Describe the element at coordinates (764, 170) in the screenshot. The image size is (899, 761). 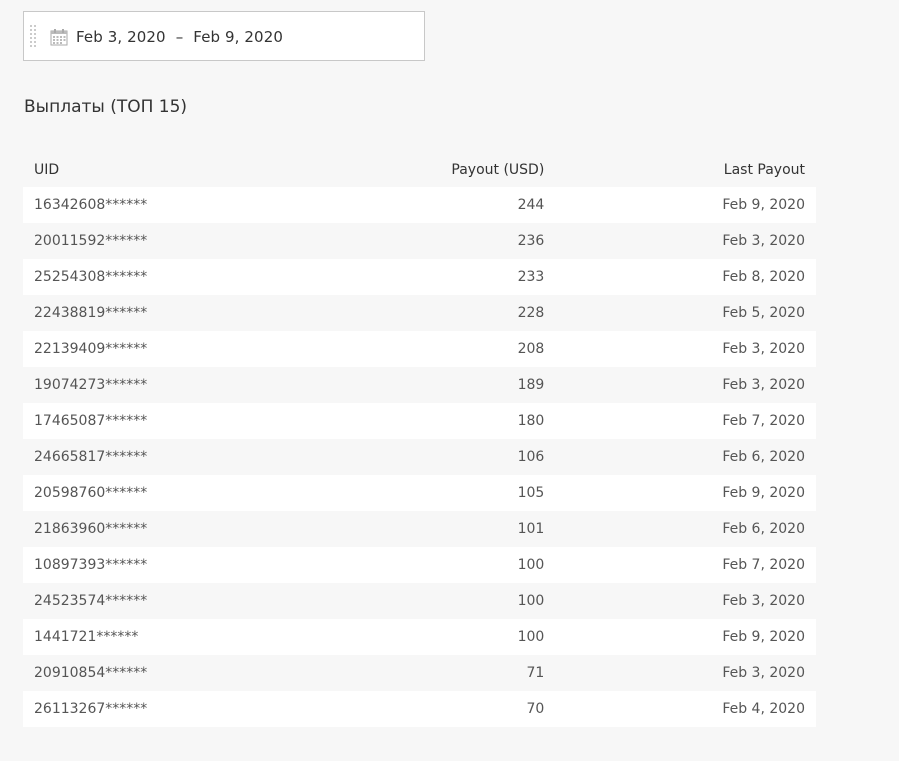
I see `column-header-last-payout: Last Payout` at that location.